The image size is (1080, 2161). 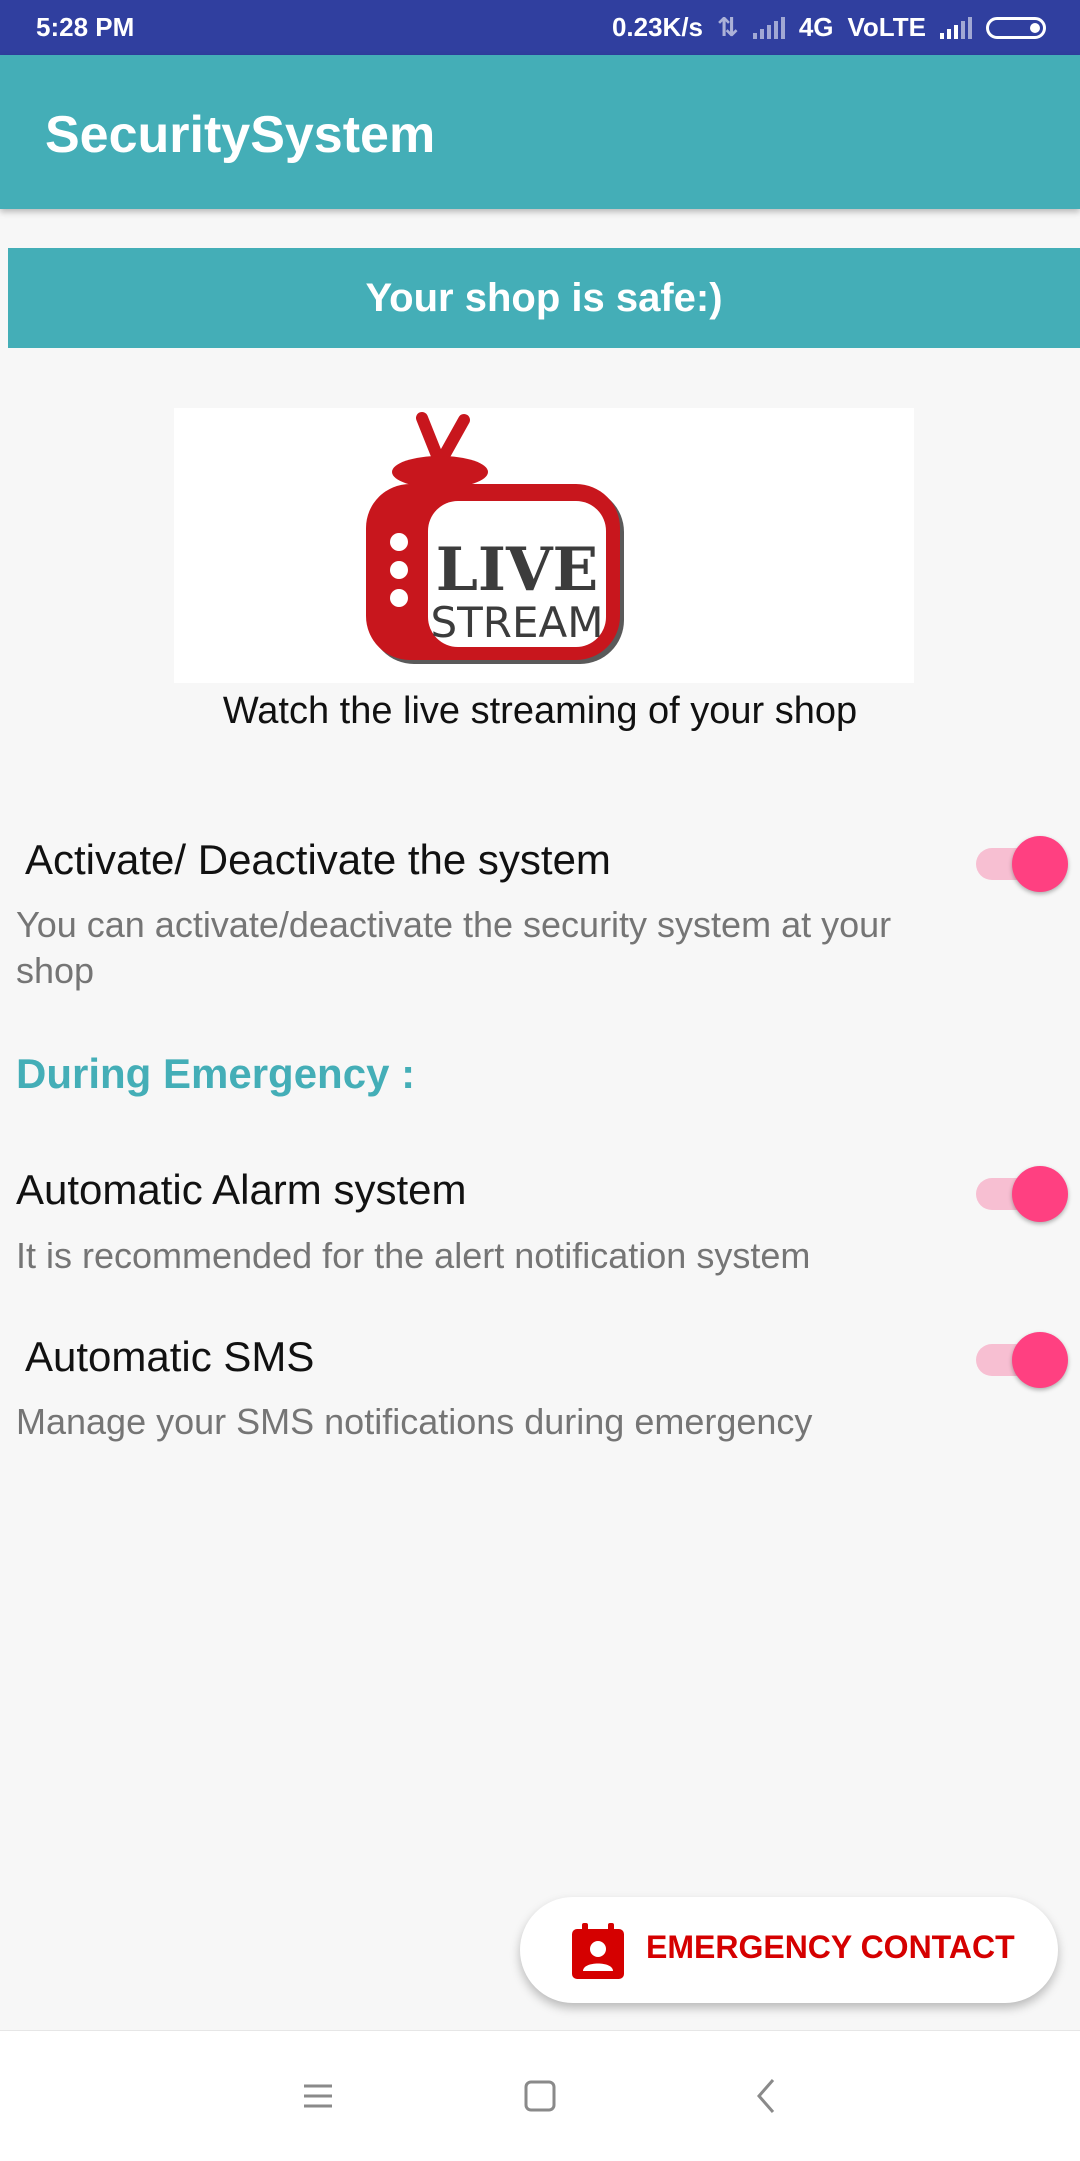 What do you see at coordinates (318, 2096) in the screenshot?
I see `menu-icon` at bounding box center [318, 2096].